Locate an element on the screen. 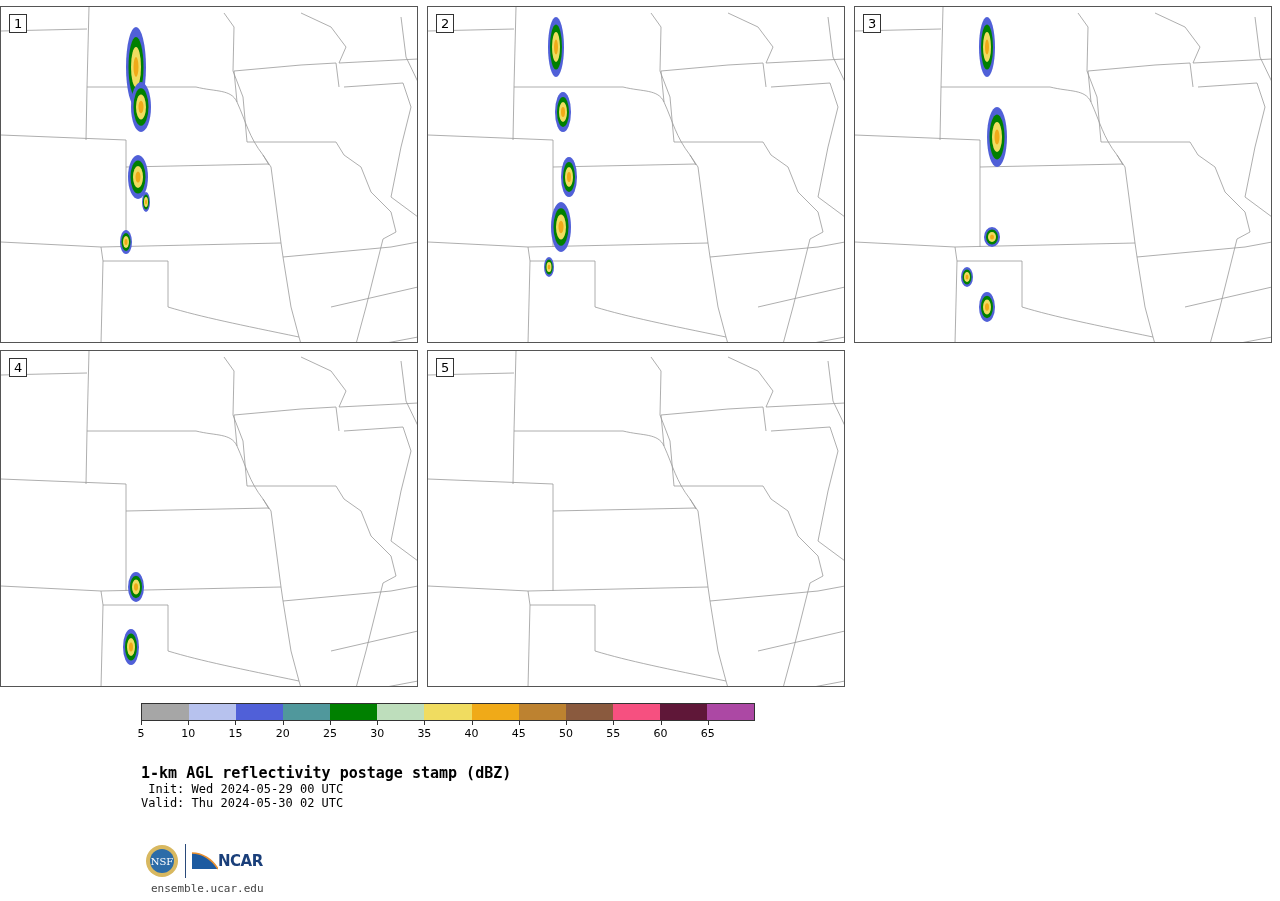 The image size is (1280, 901). panel-number: 2 is located at coordinates (445, 23).